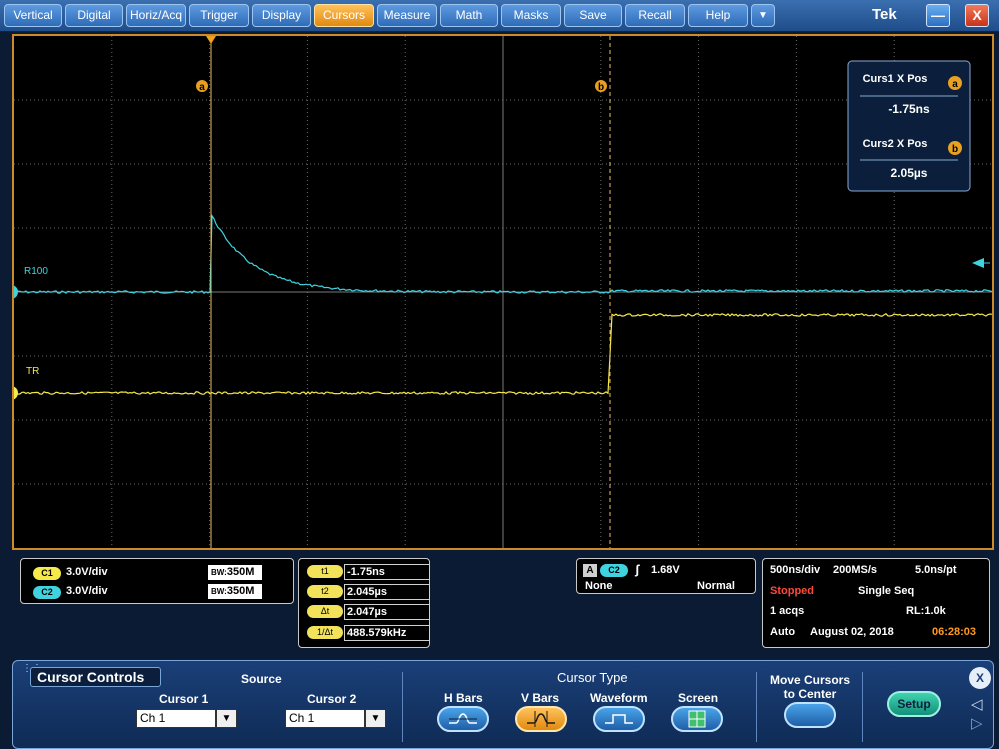 This screenshot has height=749, width=999. I want to click on panel-next-icon: ▷, so click(977, 723).